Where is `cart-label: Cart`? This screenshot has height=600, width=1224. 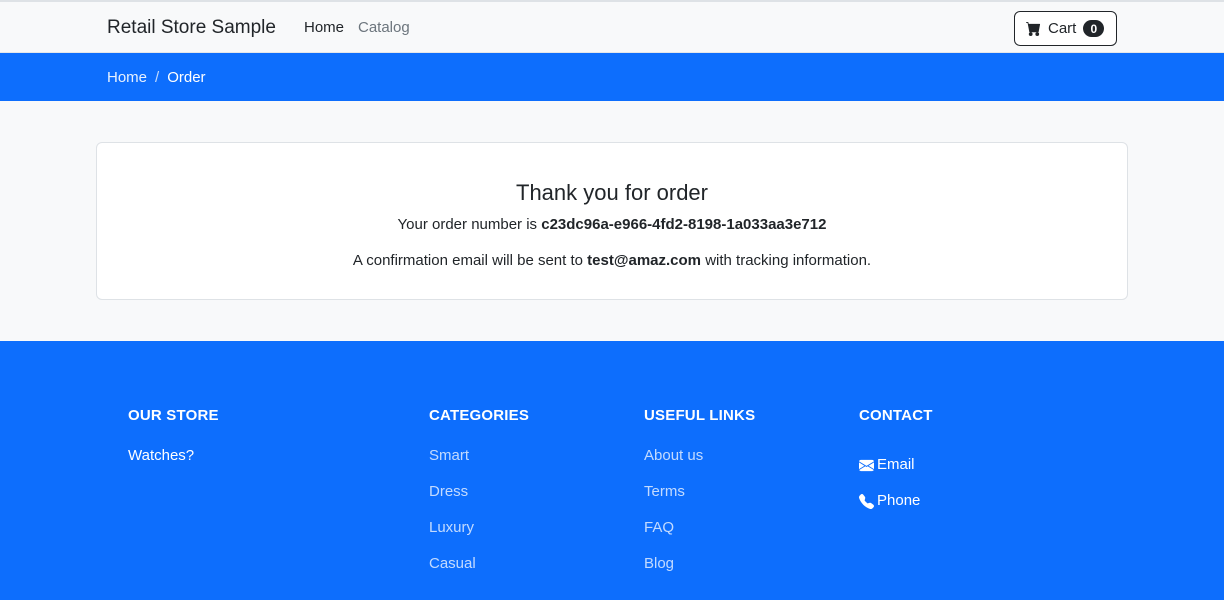 cart-label: Cart is located at coordinates (1062, 28).